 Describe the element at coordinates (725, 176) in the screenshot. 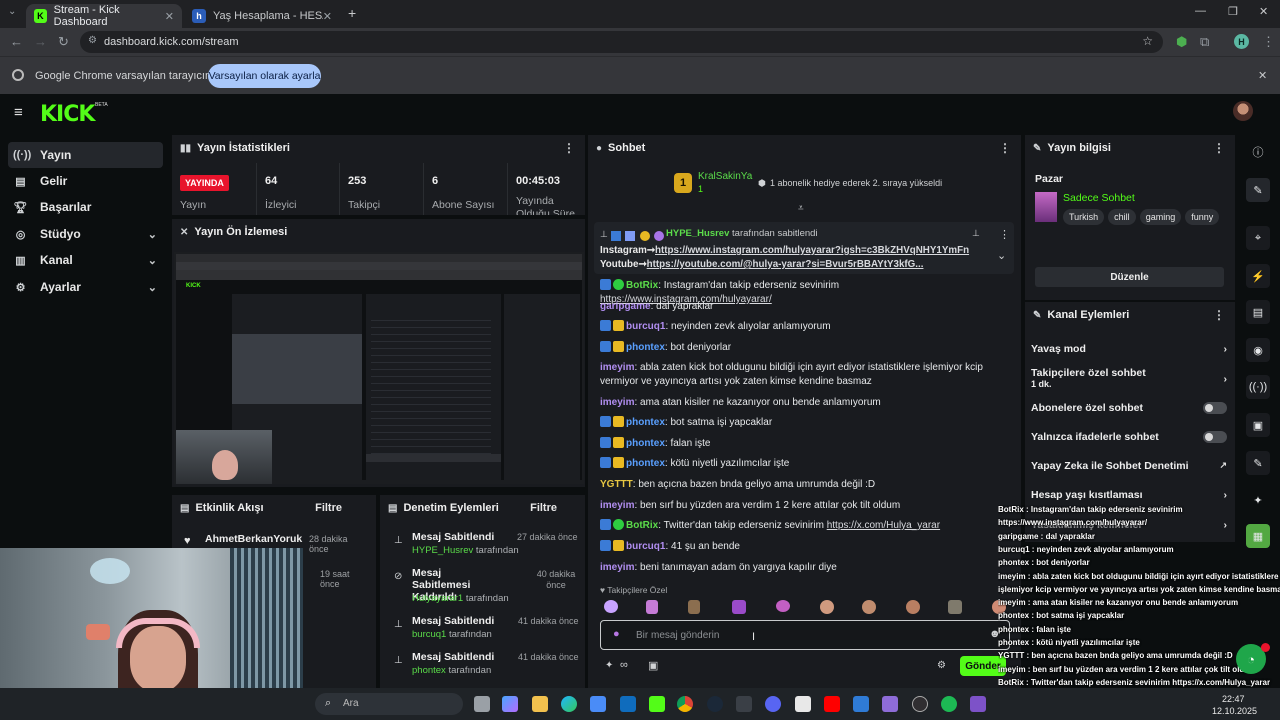

I see `gift-user: KralSakinYa` at that location.